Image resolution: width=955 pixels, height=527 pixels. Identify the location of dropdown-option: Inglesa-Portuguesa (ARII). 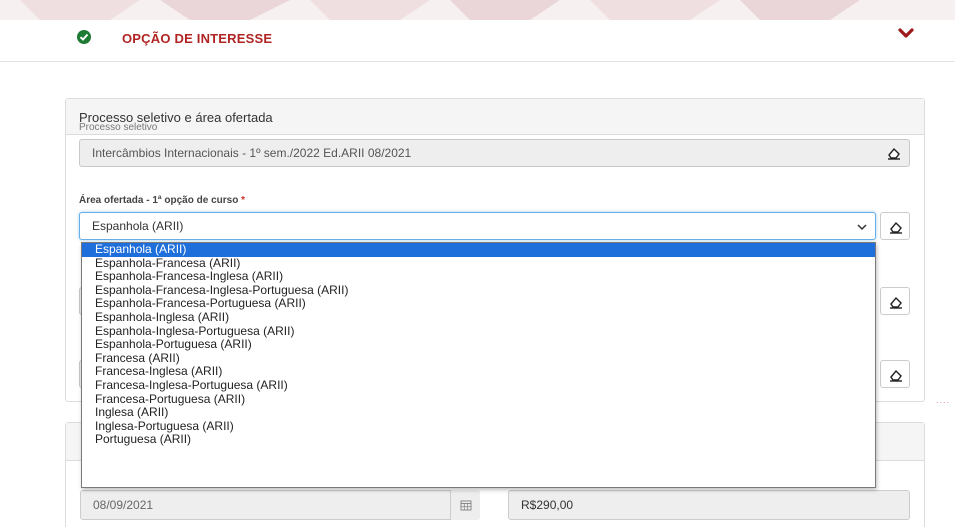
(478, 426).